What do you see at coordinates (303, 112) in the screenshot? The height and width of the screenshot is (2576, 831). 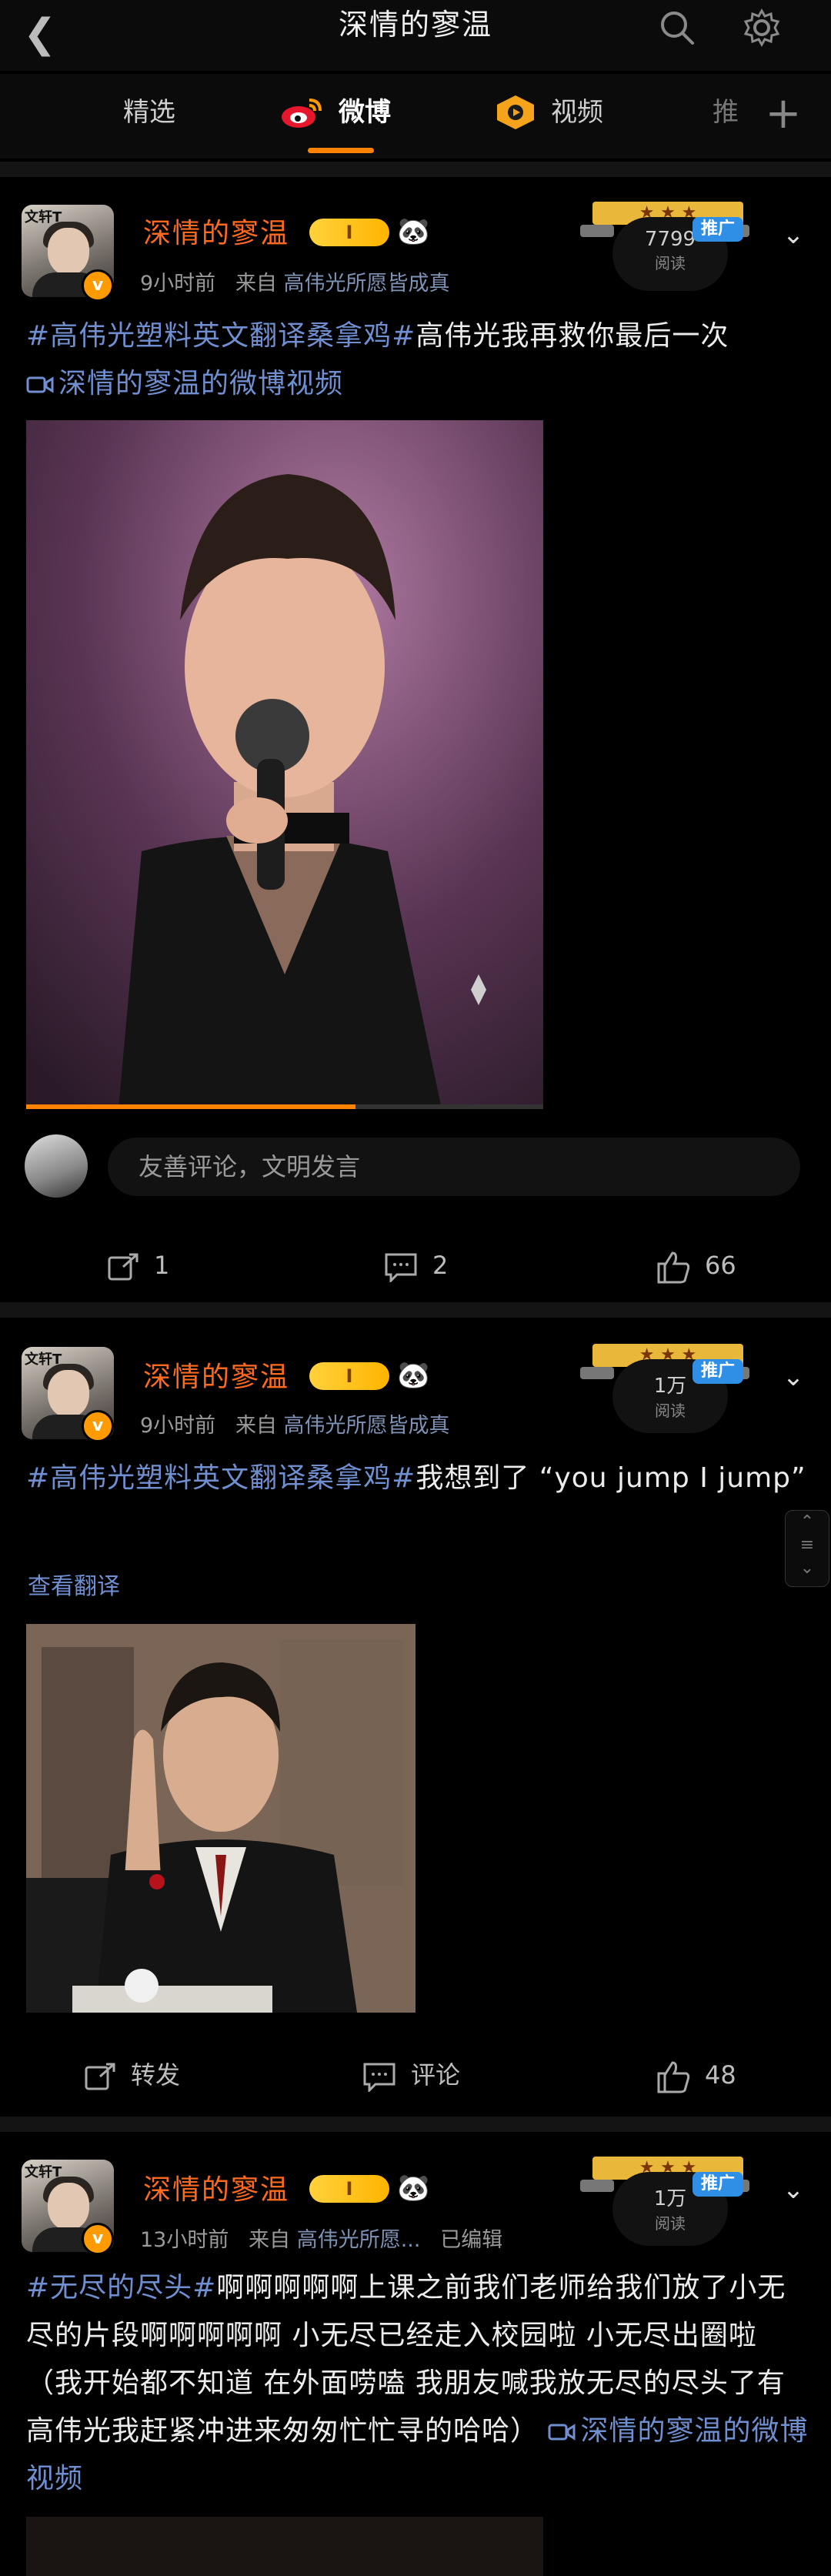 I see `weibo-logo-icon` at bounding box center [303, 112].